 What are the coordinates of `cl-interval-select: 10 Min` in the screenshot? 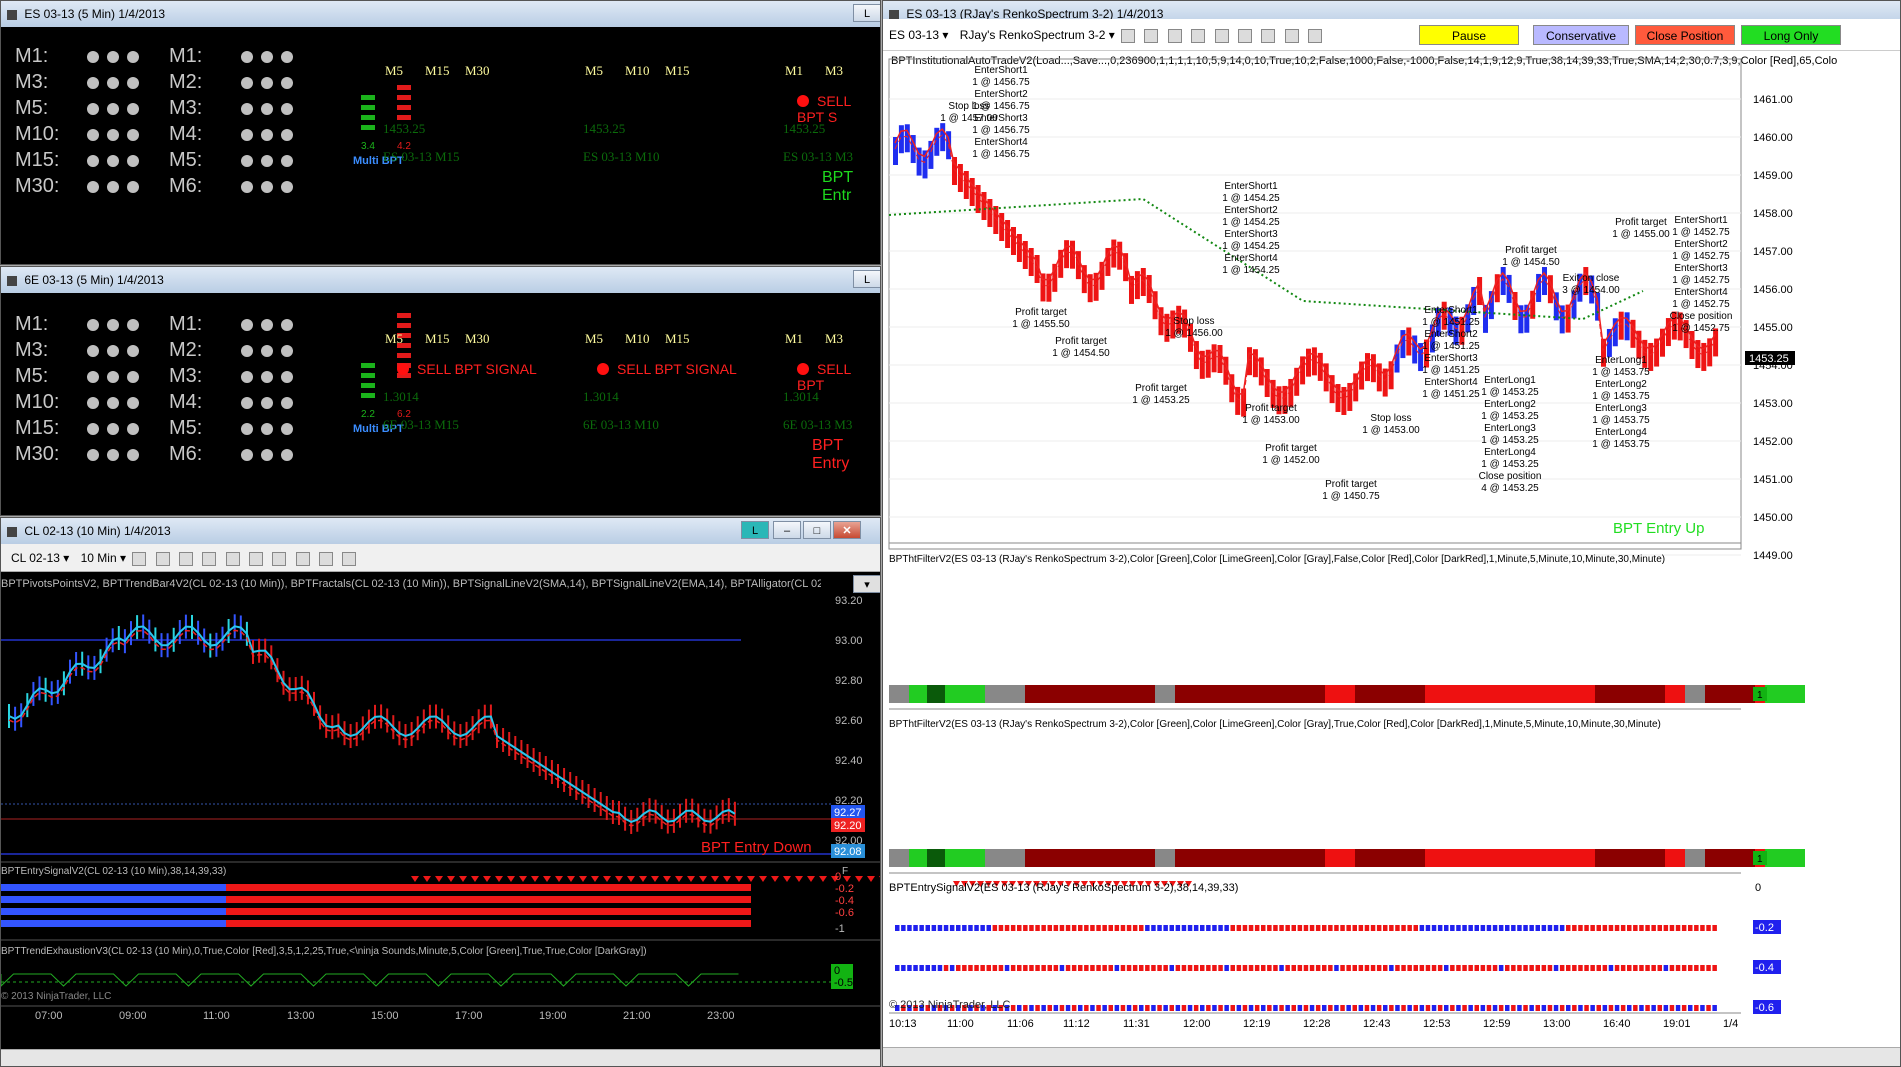 It's located at (99, 558).